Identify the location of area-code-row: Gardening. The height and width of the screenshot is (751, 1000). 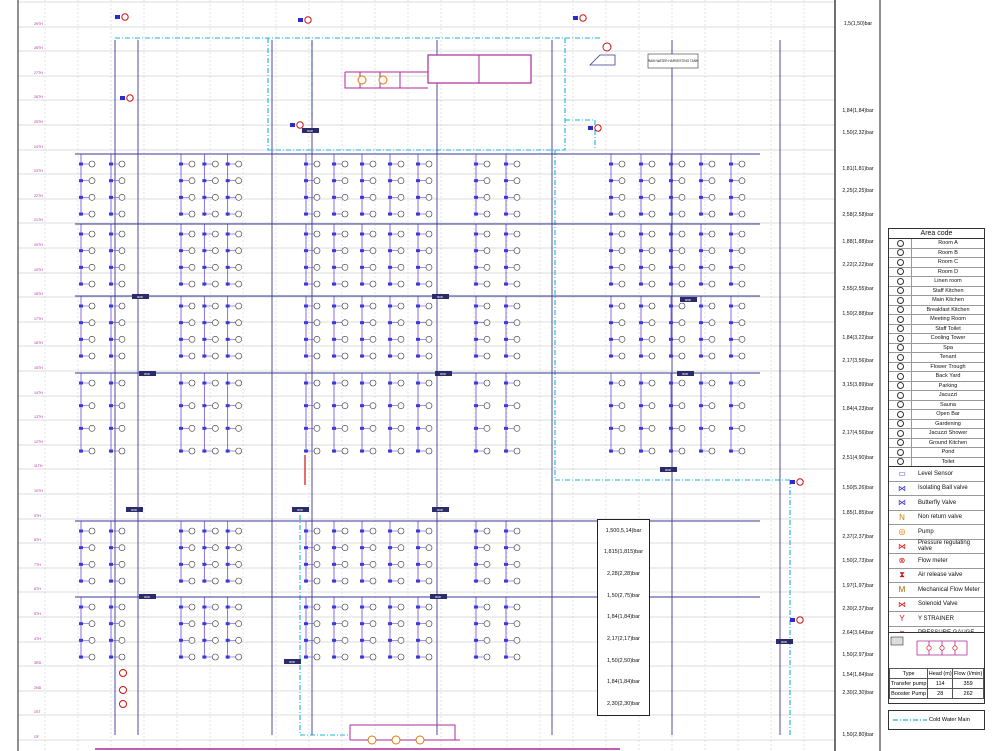
(936, 424).